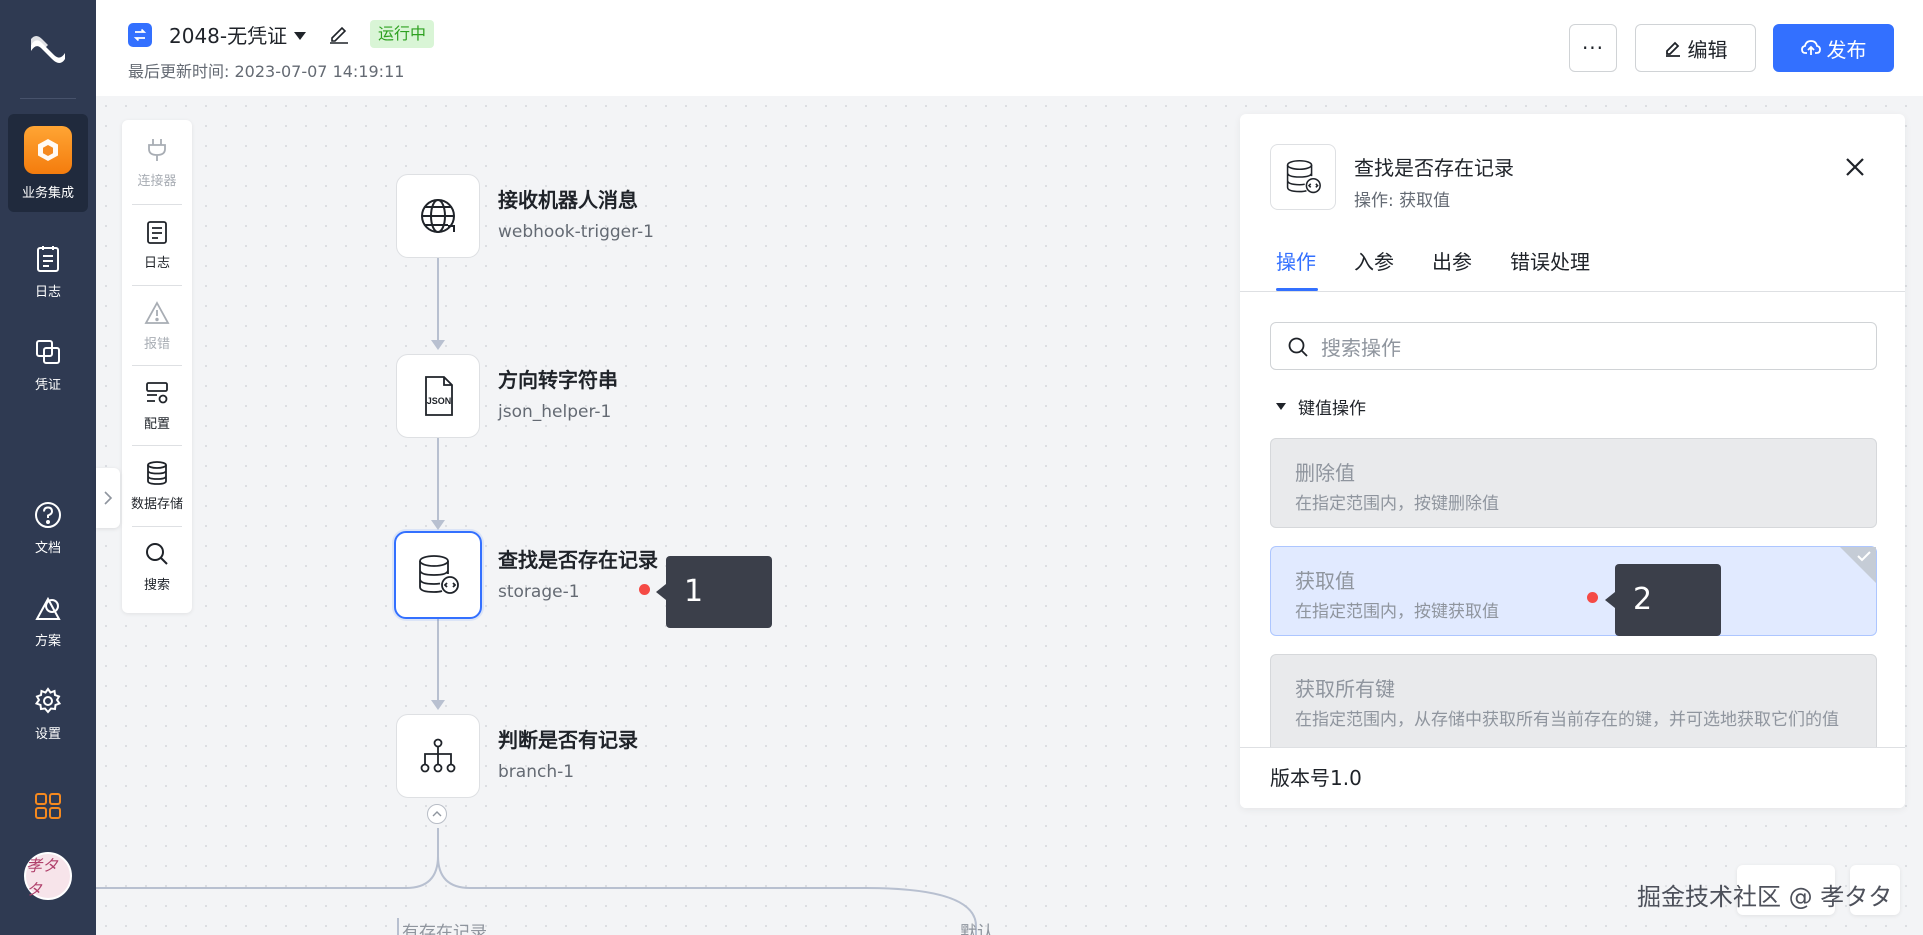  I want to click on edit-button: 编辑, so click(1695, 48).